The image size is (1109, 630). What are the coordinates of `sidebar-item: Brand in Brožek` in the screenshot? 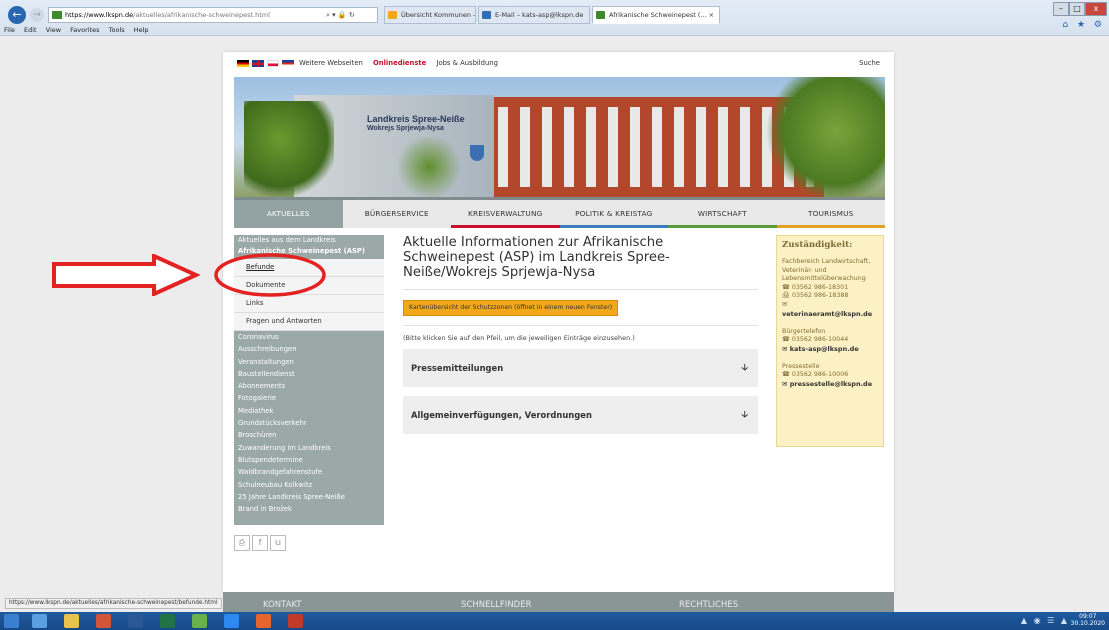 It's located at (309, 509).